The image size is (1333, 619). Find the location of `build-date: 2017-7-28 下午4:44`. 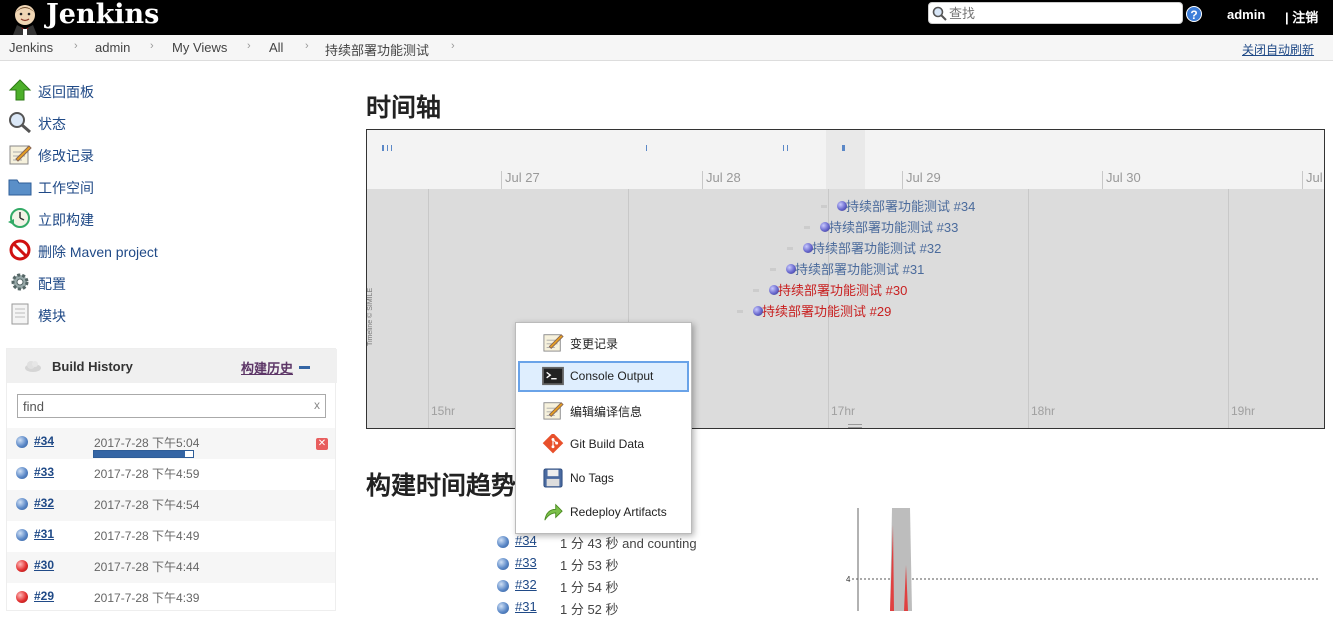

build-date: 2017-7-28 下午4:44 is located at coordinates (146, 566).